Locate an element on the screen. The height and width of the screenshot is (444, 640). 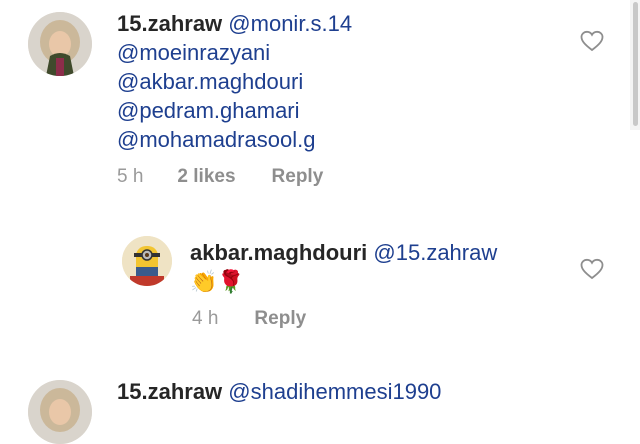
comment-username: akbar.maghdouri is located at coordinates (278, 252).